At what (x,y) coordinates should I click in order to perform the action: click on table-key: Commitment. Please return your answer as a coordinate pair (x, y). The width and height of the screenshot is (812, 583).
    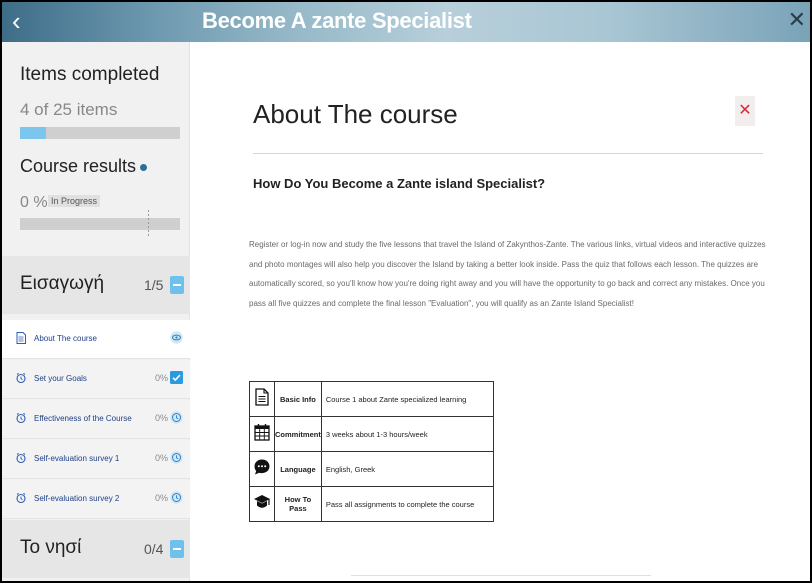
    Looking at the image, I should click on (298, 434).